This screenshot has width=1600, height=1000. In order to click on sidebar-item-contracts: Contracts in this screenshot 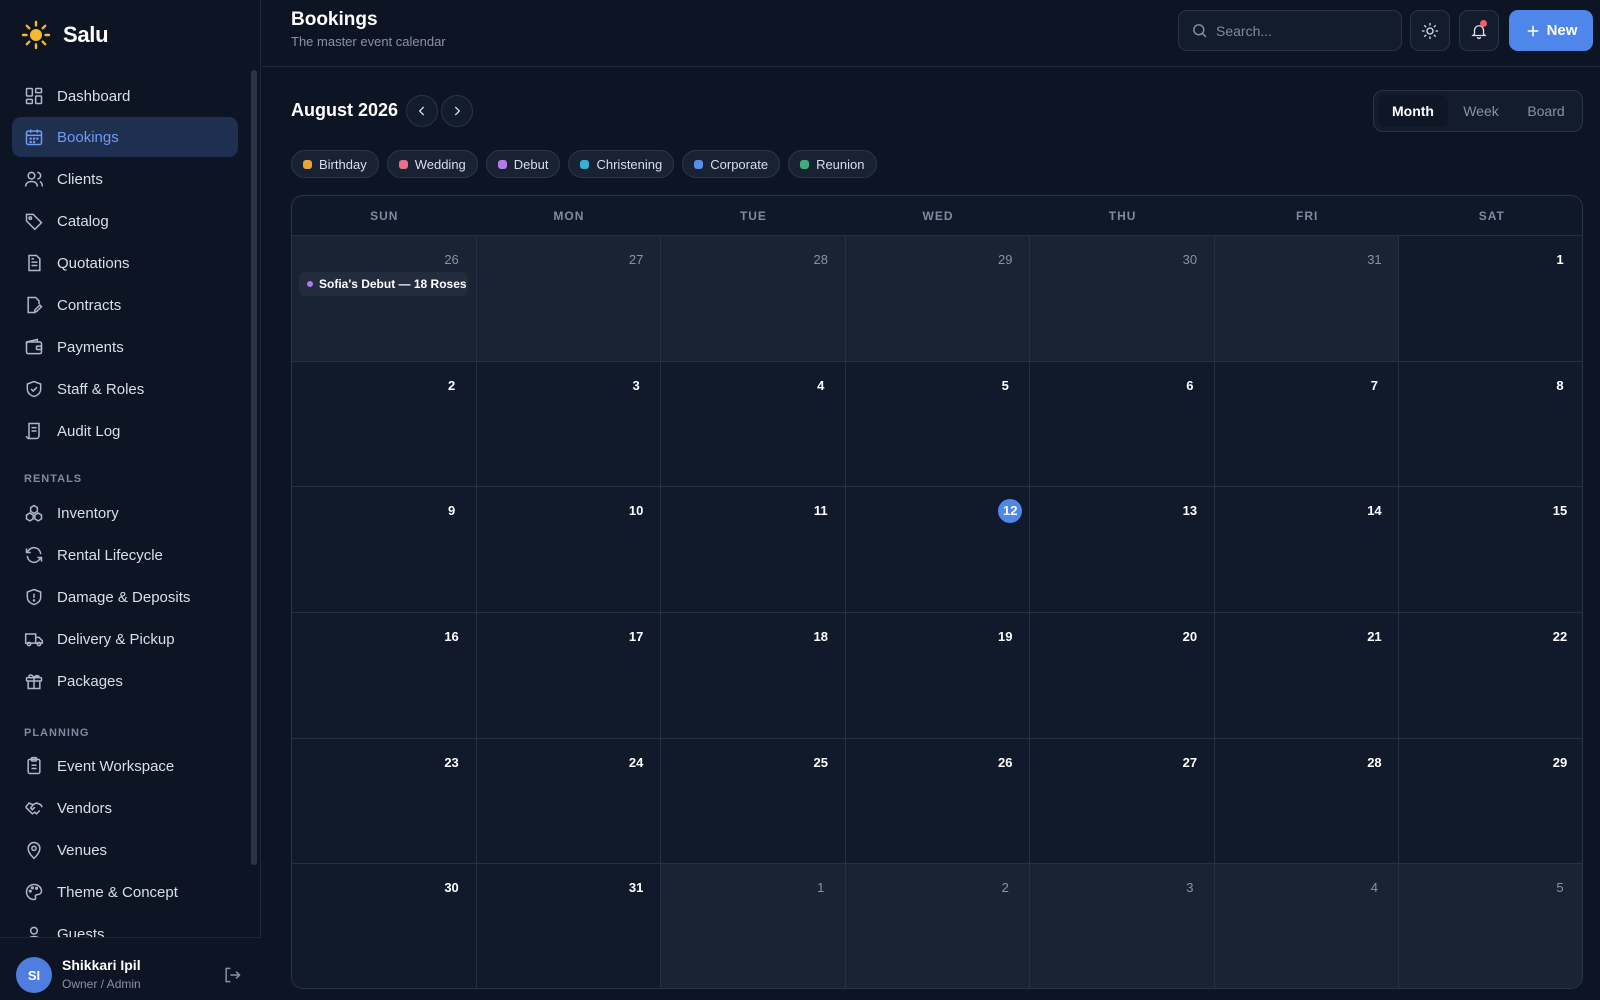, I will do `click(125, 305)`.